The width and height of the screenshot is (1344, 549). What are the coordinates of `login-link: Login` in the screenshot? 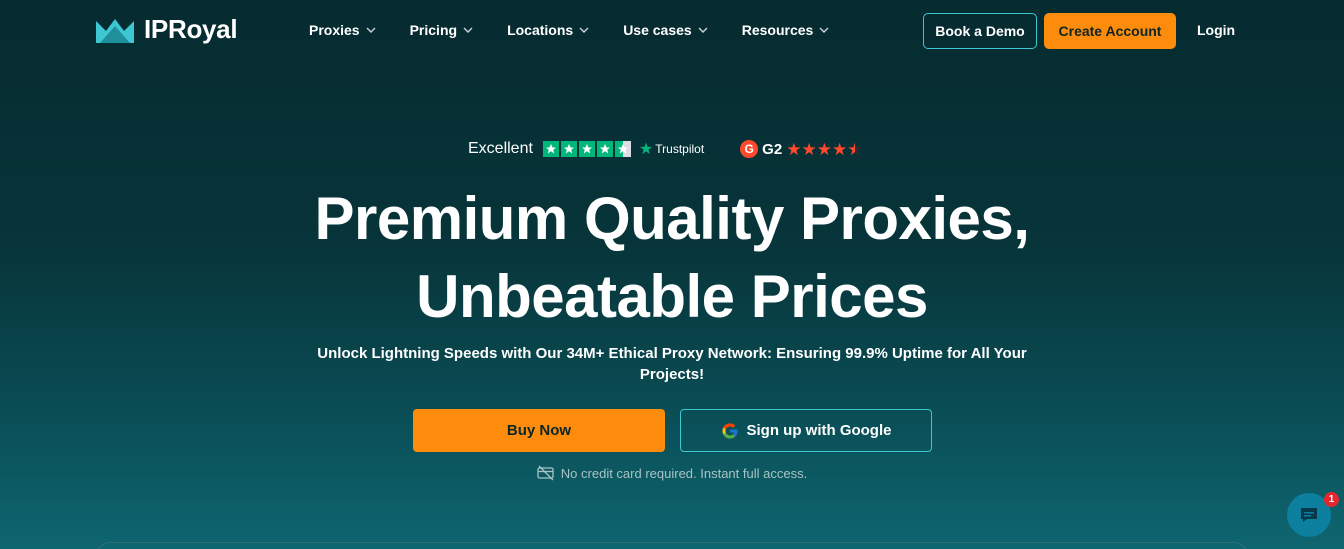 It's located at (1216, 30).